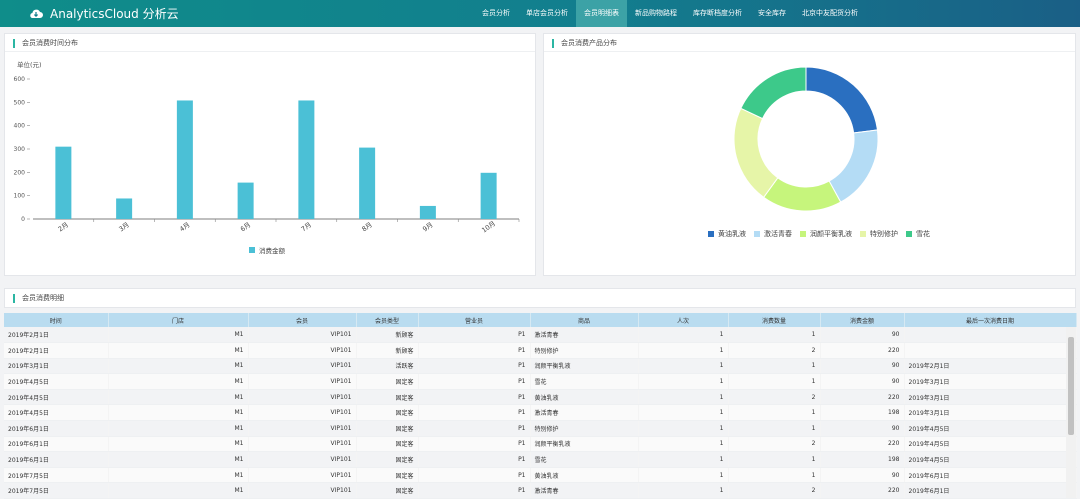  I want to click on donut-chart, so click(806, 139).